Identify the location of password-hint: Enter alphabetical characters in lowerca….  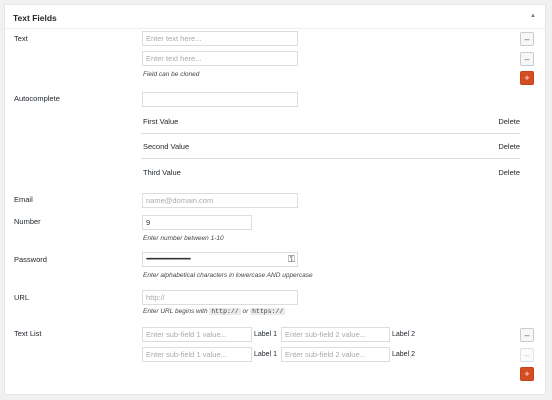
(228, 275).